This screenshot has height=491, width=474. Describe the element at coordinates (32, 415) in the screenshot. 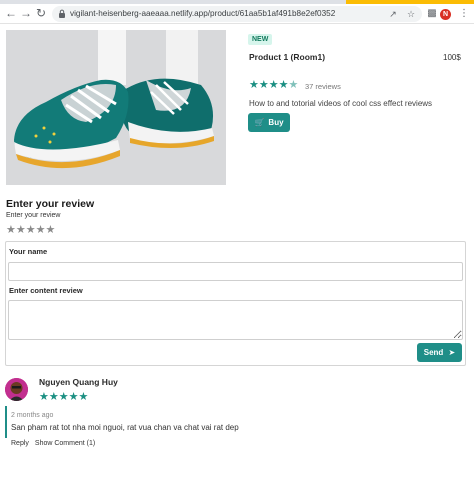

I see `comment-time: 2 months ago` at that location.